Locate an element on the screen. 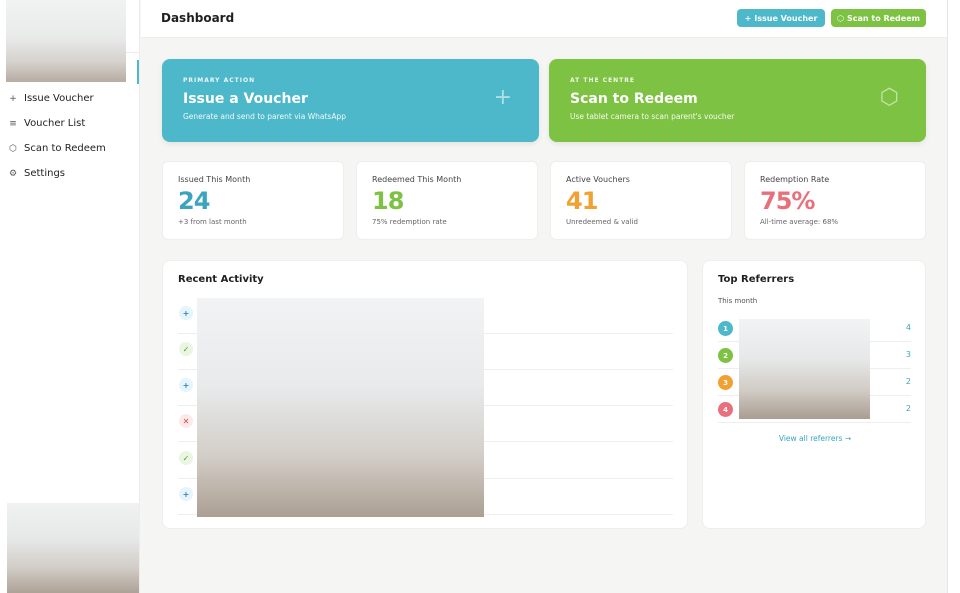  sidebar-item-settings: ⚙ Settings is located at coordinates (70, 173).